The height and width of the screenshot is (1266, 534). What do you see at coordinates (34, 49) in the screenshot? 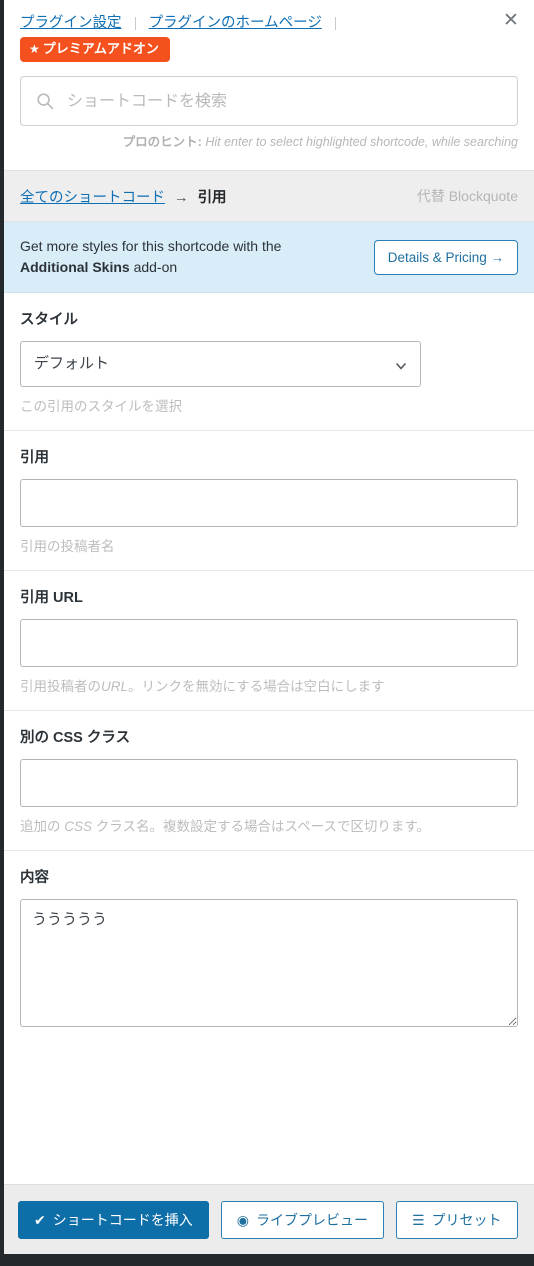
I see `star-icon: ★` at bounding box center [34, 49].